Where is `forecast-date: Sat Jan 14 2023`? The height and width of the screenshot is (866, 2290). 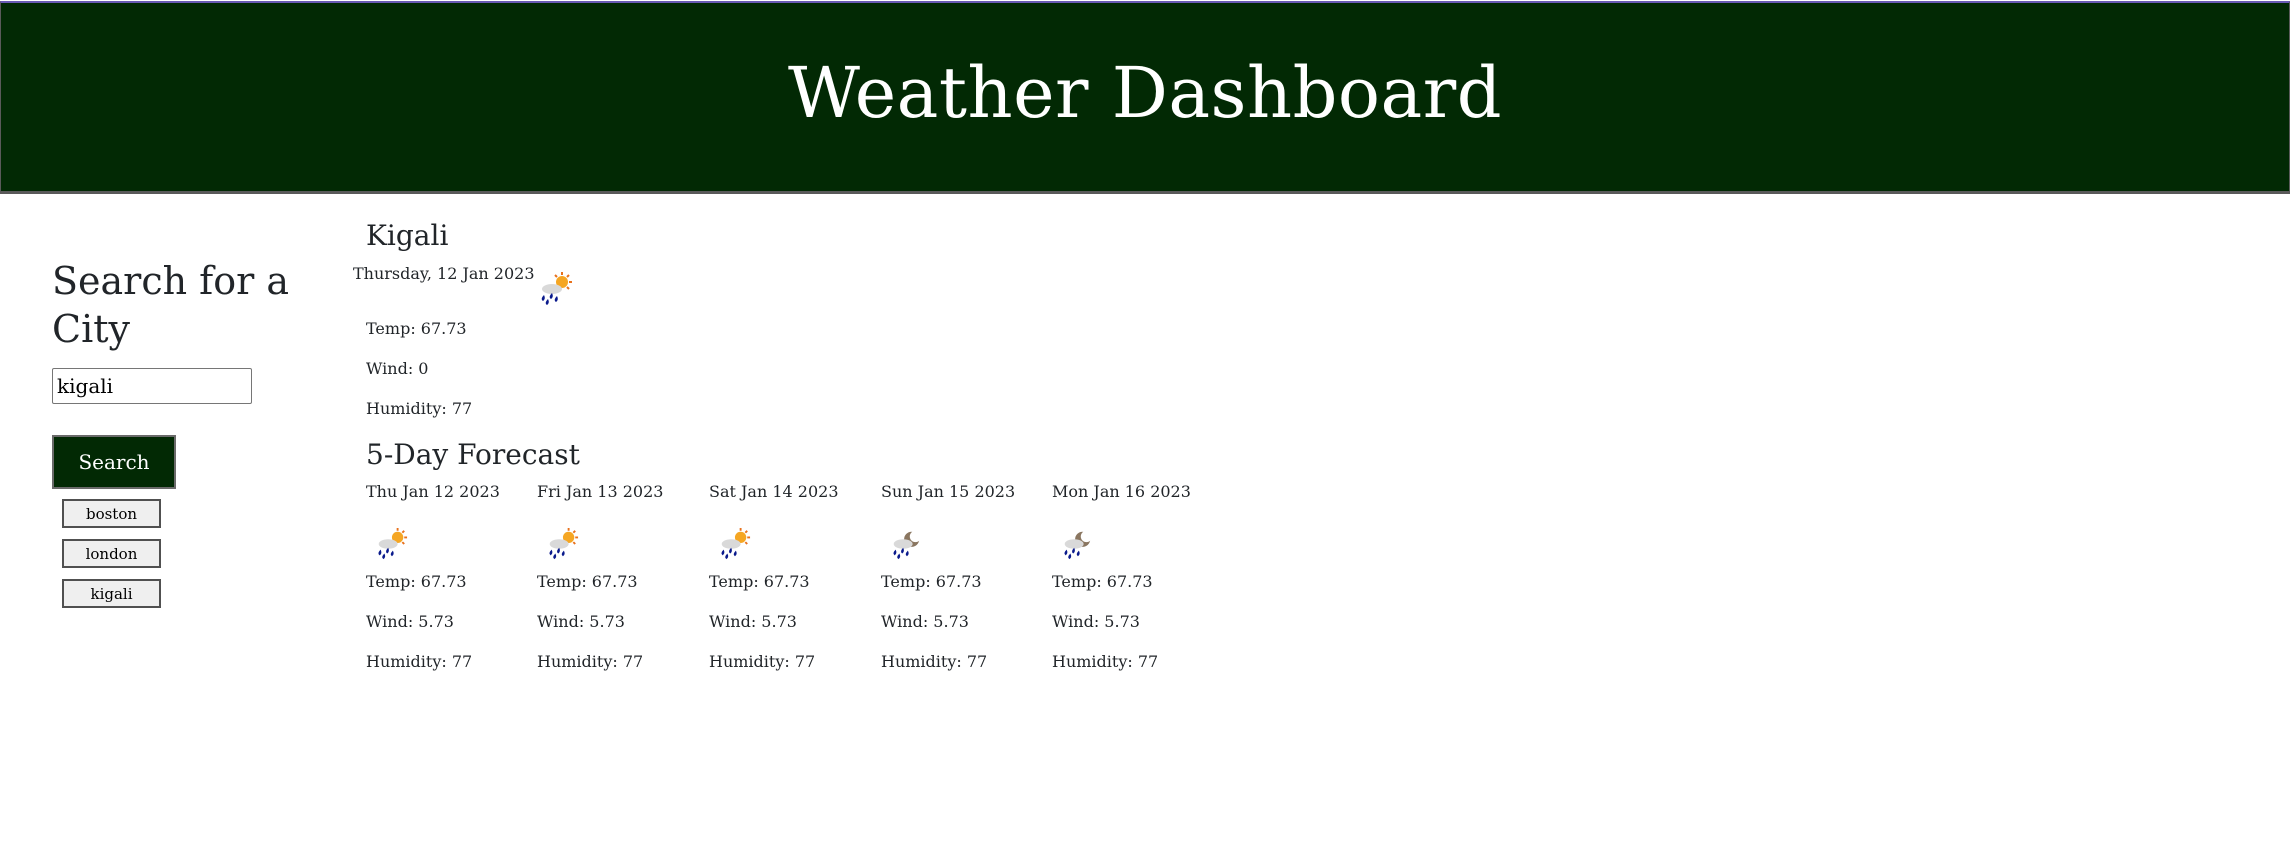
forecast-date: Sat Jan 14 2023 is located at coordinates (774, 491).